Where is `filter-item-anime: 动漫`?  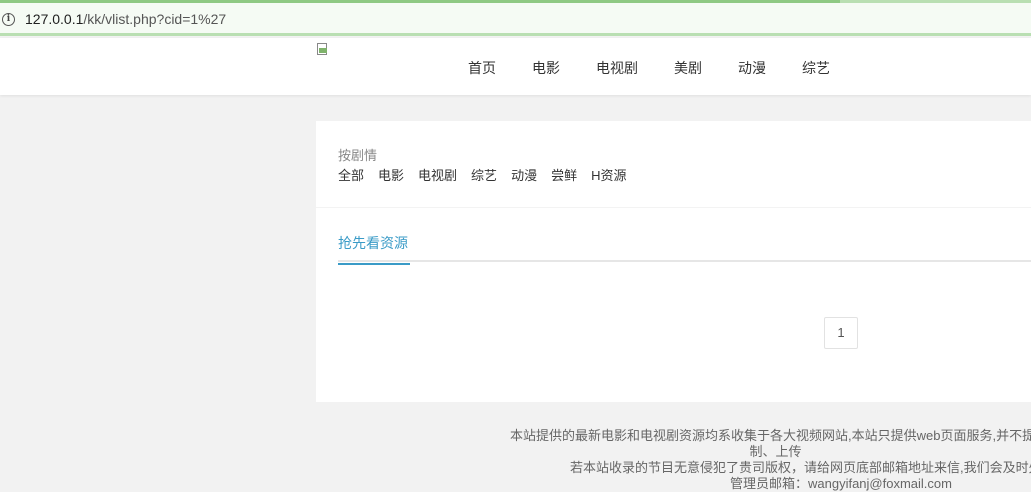 filter-item-anime: 动漫 is located at coordinates (524, 174).